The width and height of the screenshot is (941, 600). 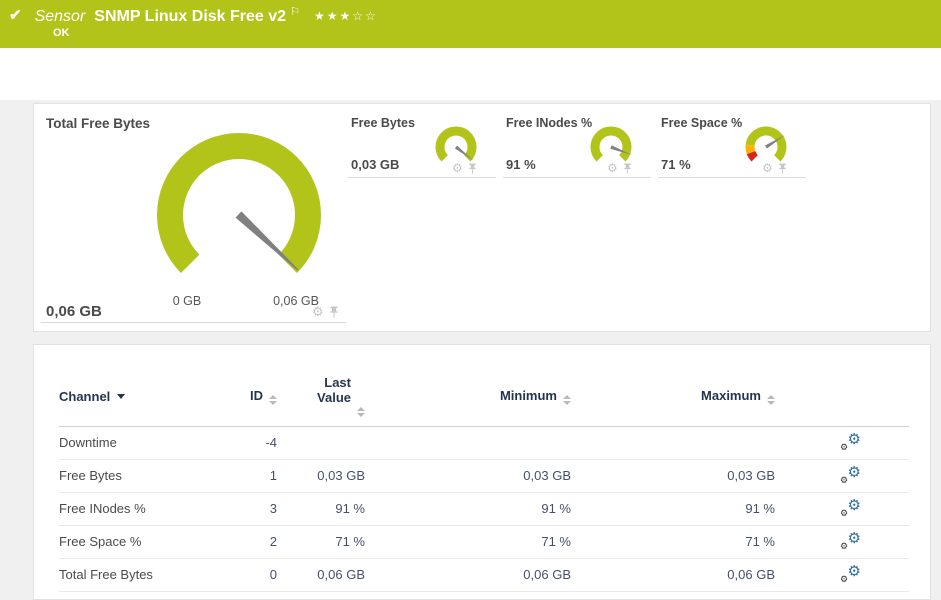 What do you see at coordinates (422, 218) in the screenshot?
I see `gauge-panel-free-bytes: Free Bytes 0,03 GB ⚙` at bounding box center [422, 218].